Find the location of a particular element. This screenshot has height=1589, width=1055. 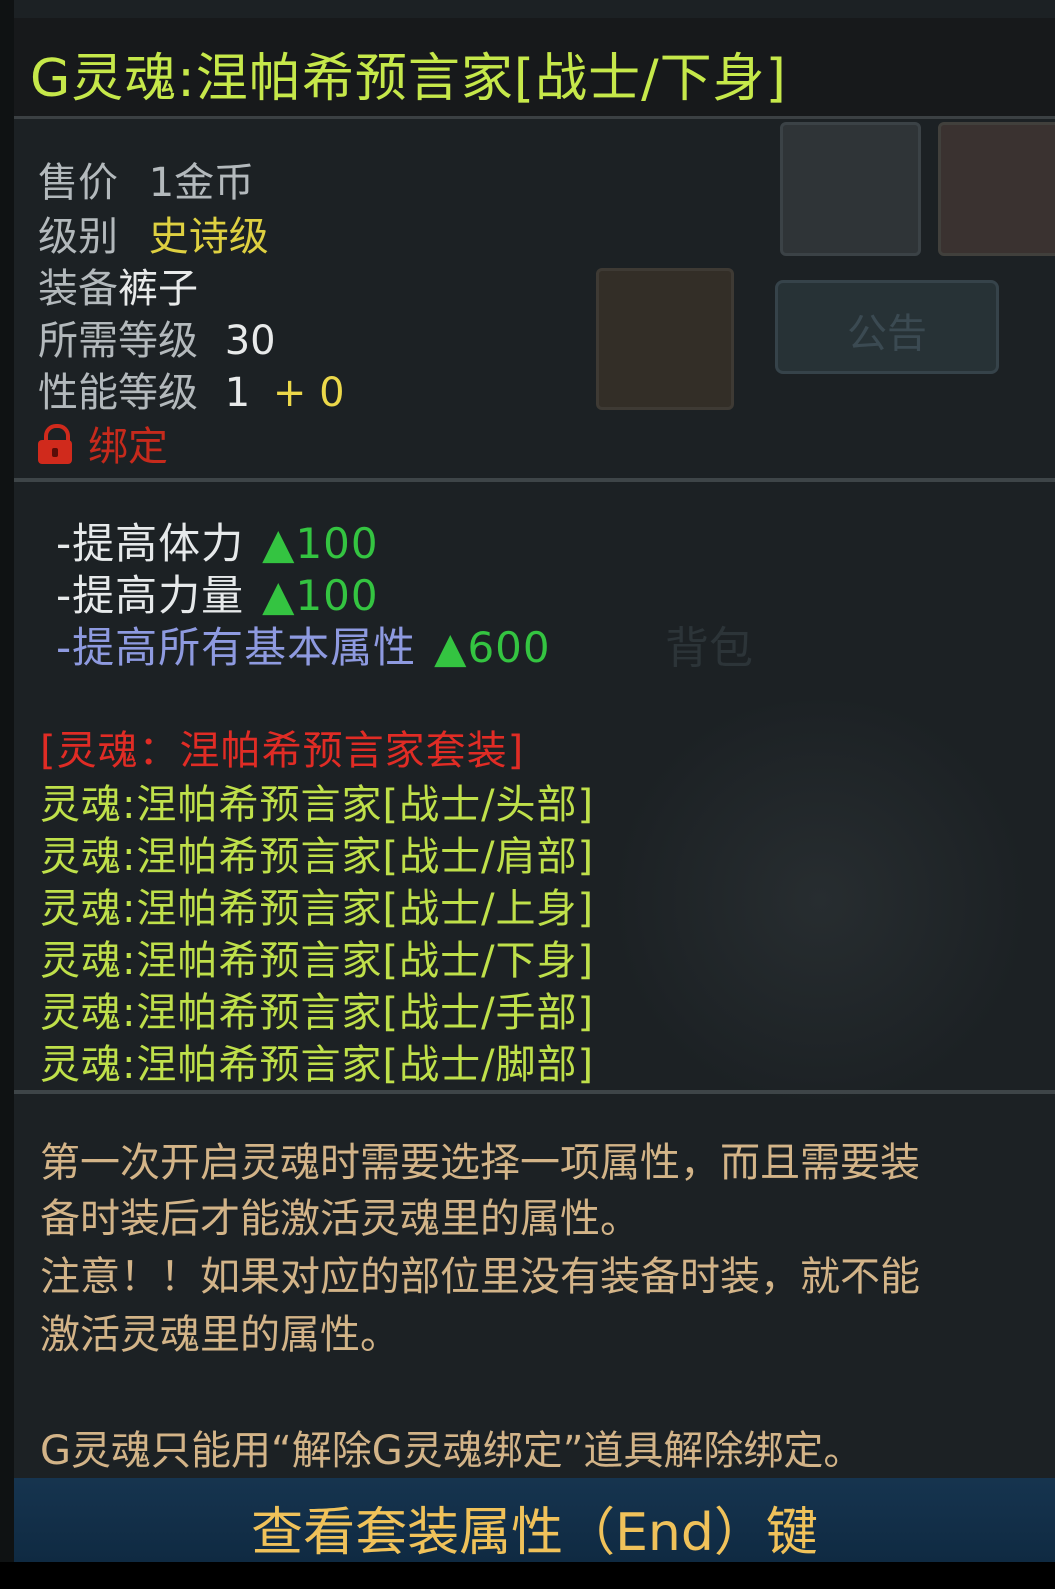

bind-status-row: 绑定 is located at coordinates (103, 443).